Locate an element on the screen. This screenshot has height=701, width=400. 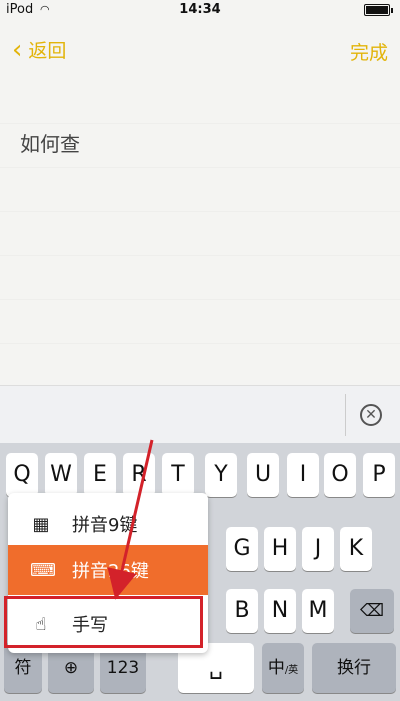
battery-icon is located at coordinates (378, 10).